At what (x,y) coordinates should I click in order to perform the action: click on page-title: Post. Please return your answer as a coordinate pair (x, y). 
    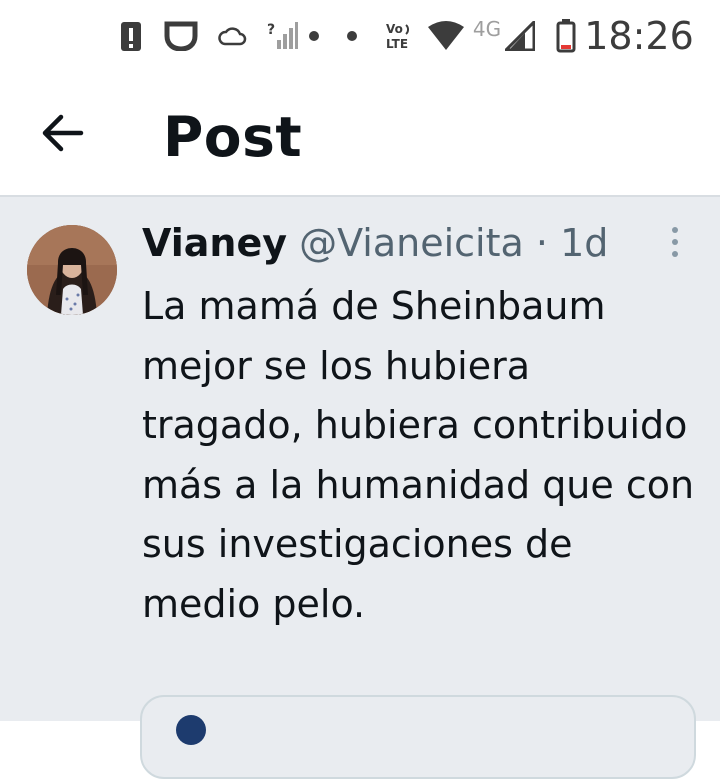
    Looking at the image, I should click on (233, 137).